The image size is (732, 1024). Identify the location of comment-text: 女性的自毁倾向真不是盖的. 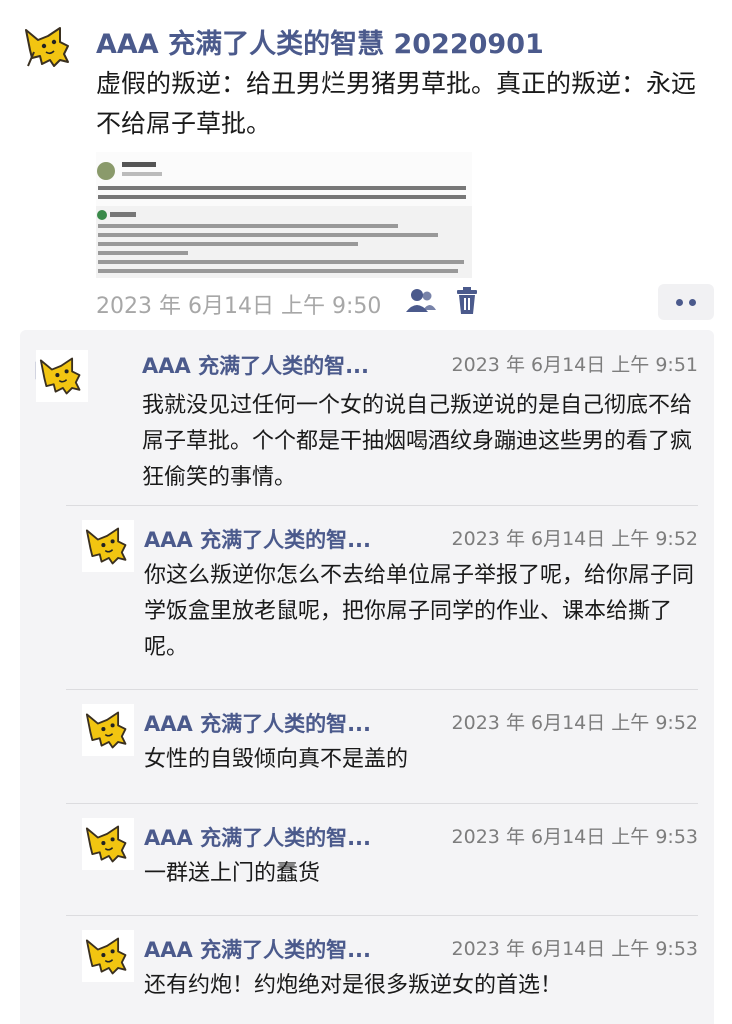
(276, 759).